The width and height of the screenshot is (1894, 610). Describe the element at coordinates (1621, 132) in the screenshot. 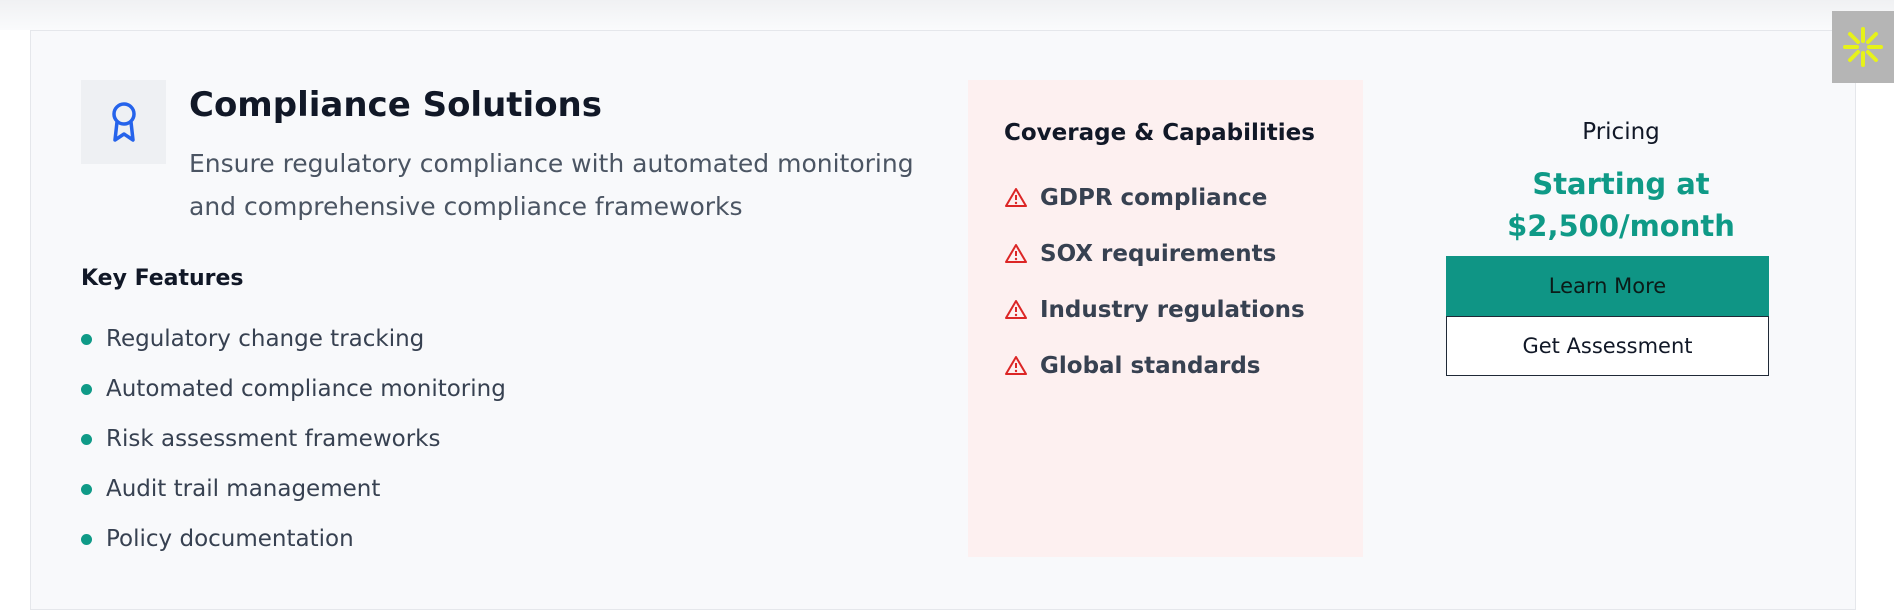

I see `pricing-label: Pricing` at that location.